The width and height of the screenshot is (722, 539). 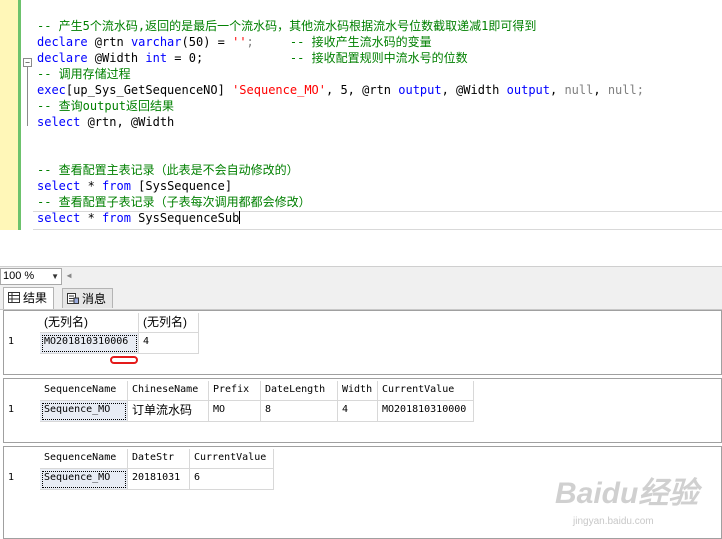 What do you see at coordinates (528, 90) in the screenshot?
I see `code-token: output` at bounding box center [528, 90].